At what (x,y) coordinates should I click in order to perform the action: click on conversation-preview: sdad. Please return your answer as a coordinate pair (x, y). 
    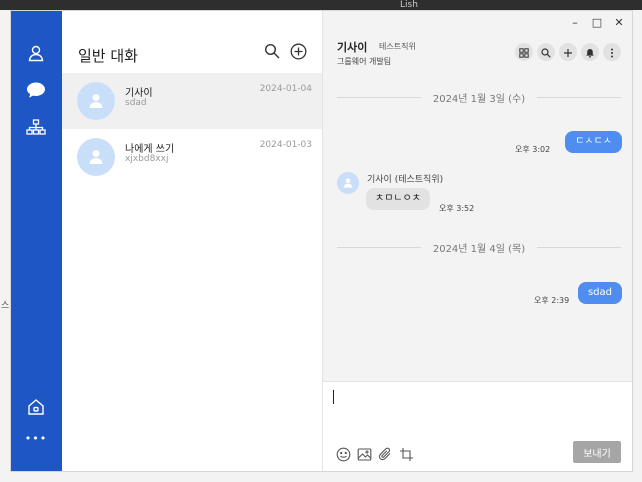
    Looking at the image, I should click on (136, 103).